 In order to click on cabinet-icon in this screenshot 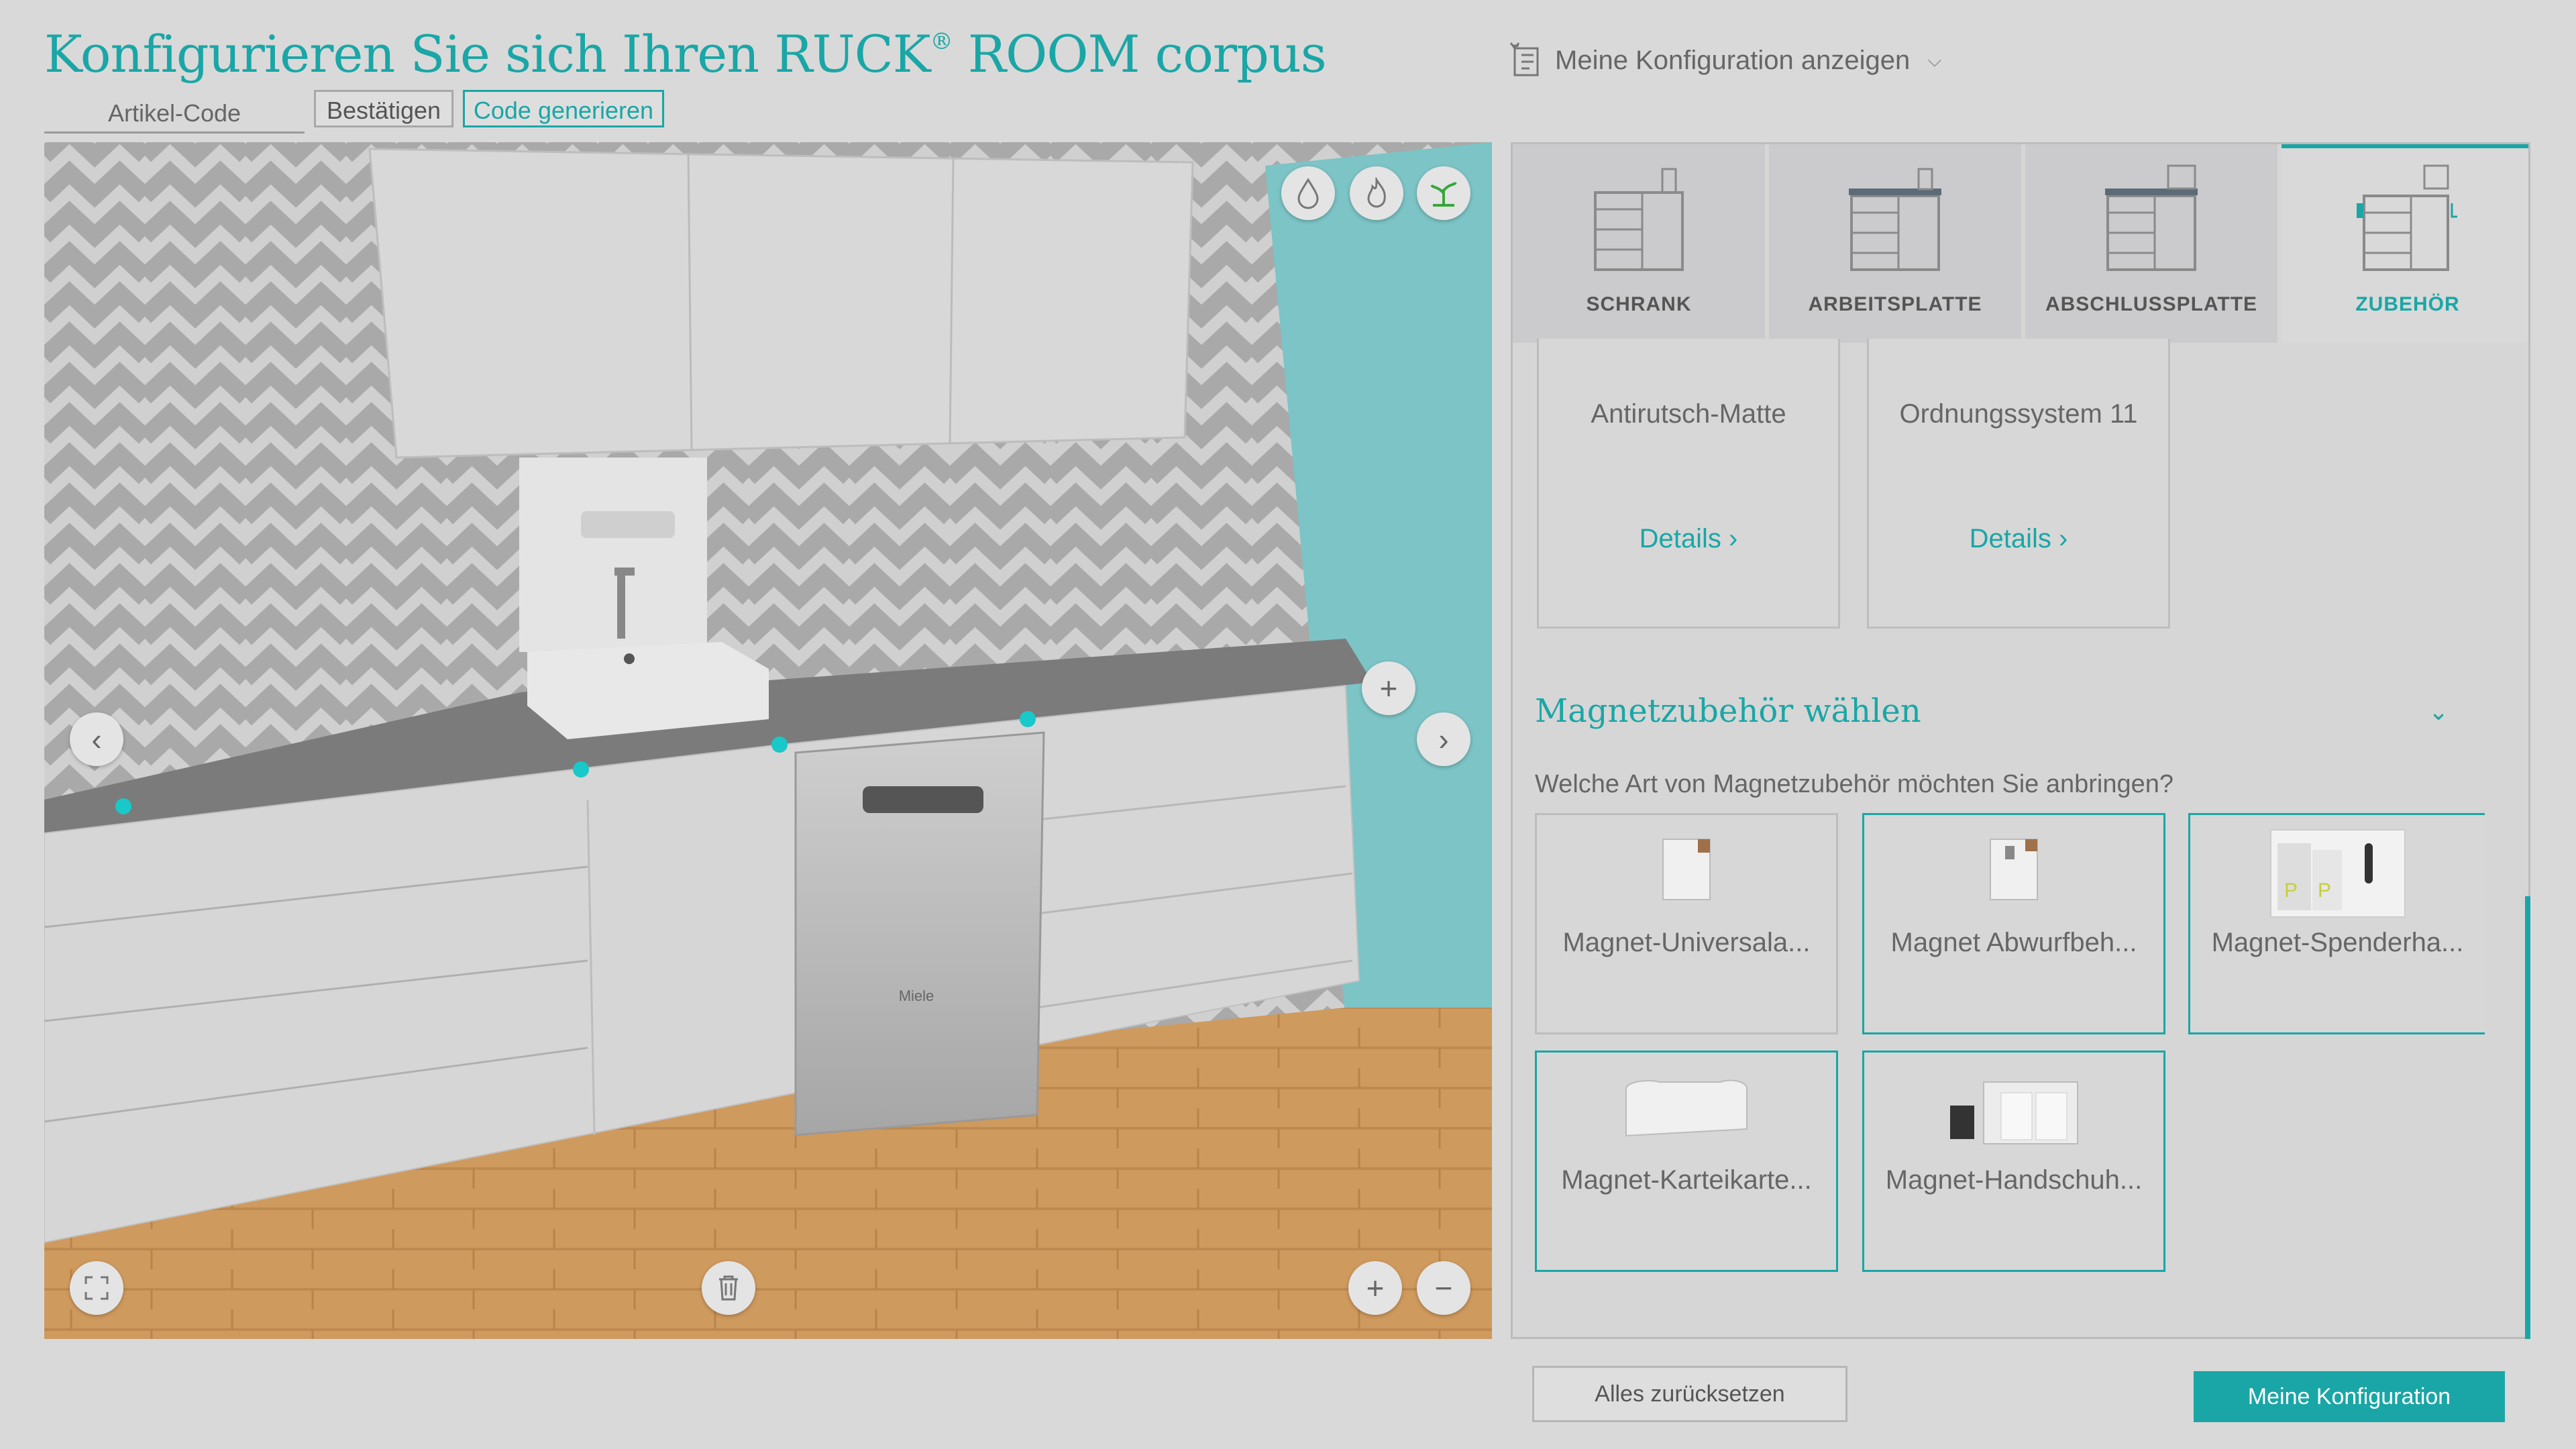, I will do `click(1639, 219)`.